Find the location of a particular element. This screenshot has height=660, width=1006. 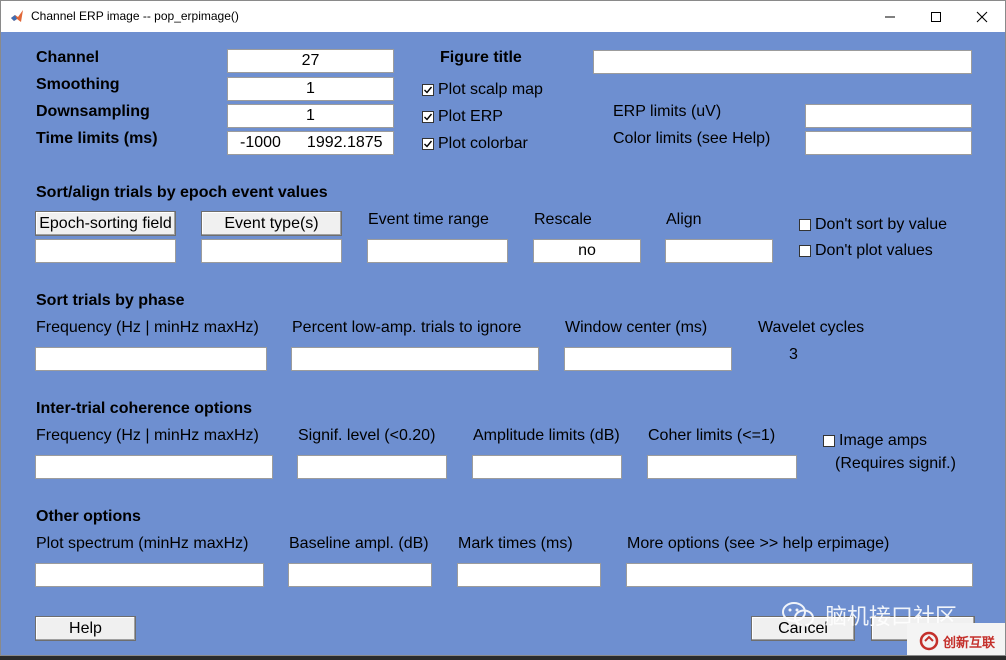

time-limits-field: -1000 1992.1875 is located at coordinates (310, 143).